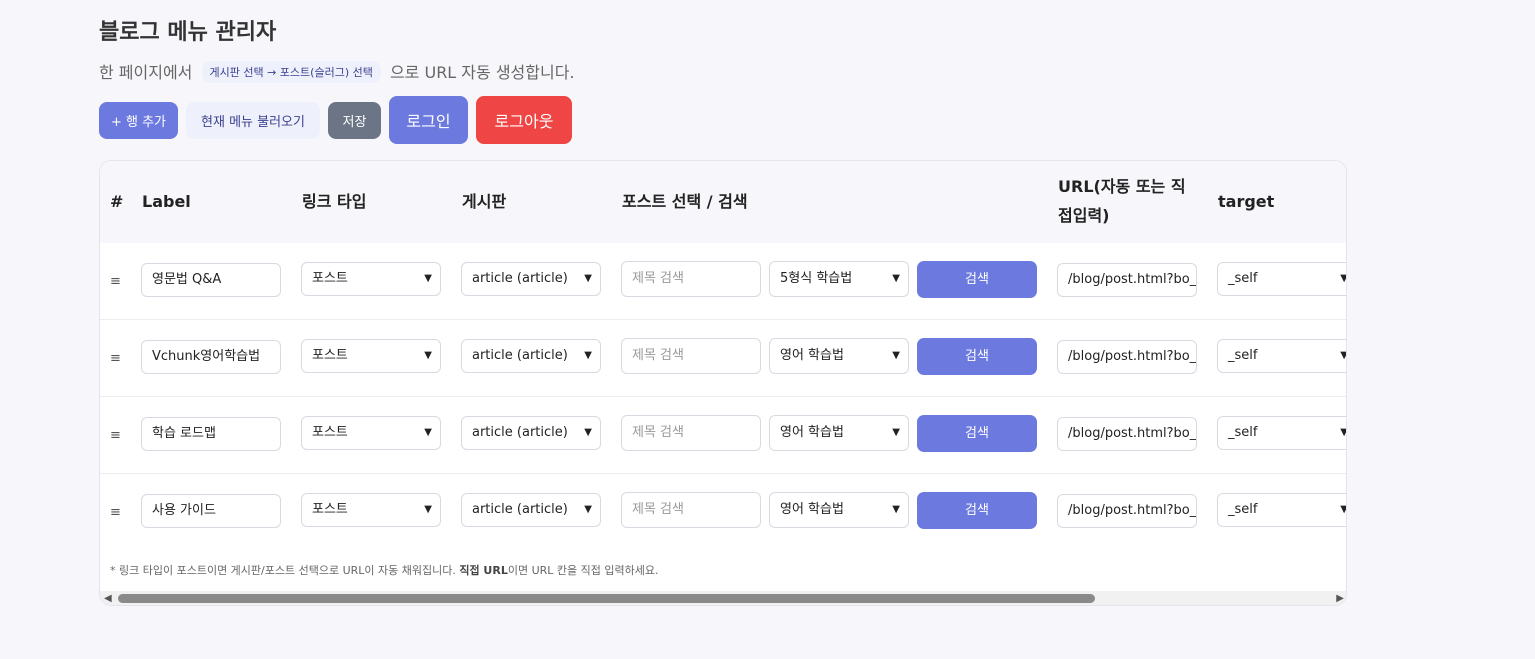 The height and width of the screenshot is (659, 1535). Describe the element at coordinates (211, 357) in the screenshot. I see `label-input: Vchunk영어학습법` at that location.